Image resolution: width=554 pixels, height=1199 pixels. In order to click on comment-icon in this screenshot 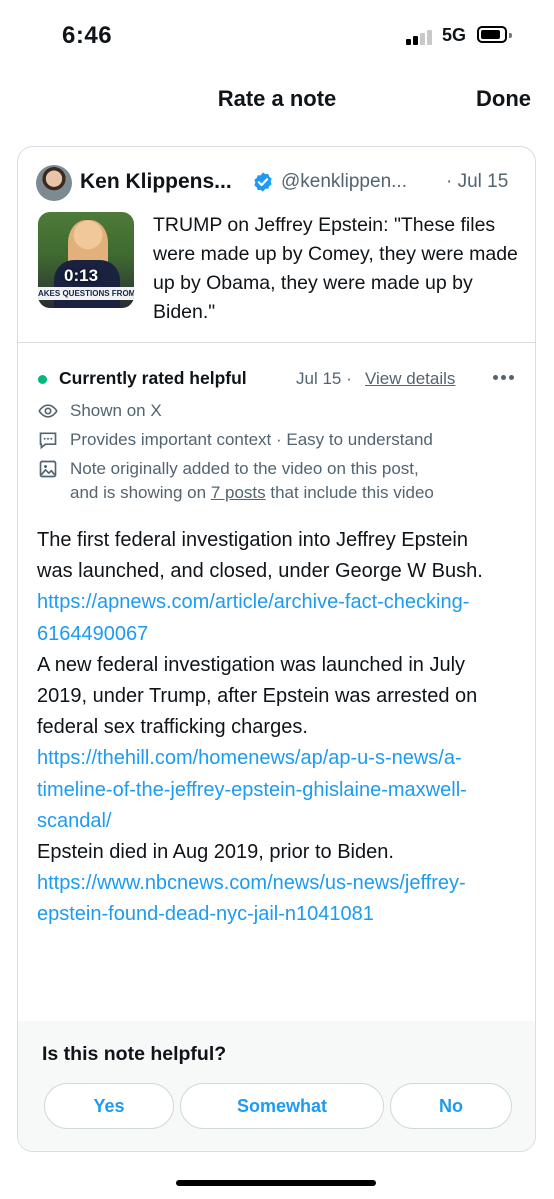, I will do `click(48, 441)`.